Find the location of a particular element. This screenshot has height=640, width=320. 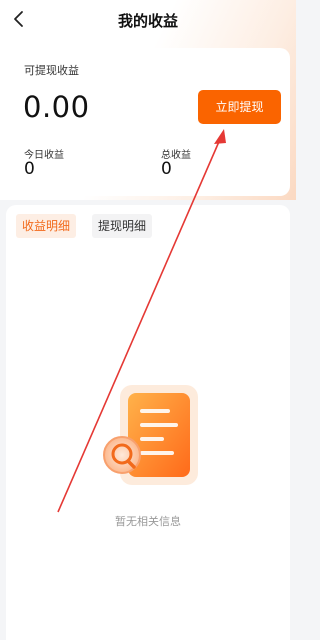

page-title: 我的收益 is located at coordinates (147, 21).